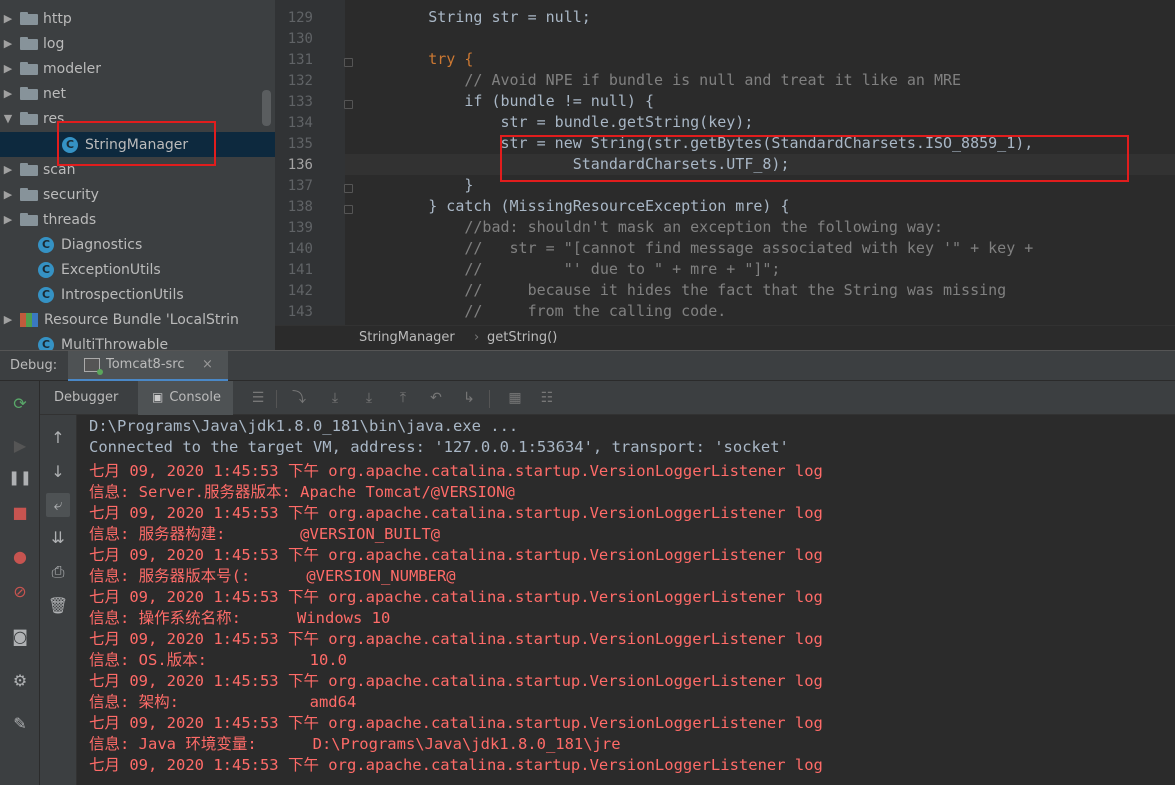 This screenshot has height=785, width=1175. What do you see at coordinates (137, 118) in the screenshot?
I see `tree-item-res: ▼ res` at bounding box center [137, 118].